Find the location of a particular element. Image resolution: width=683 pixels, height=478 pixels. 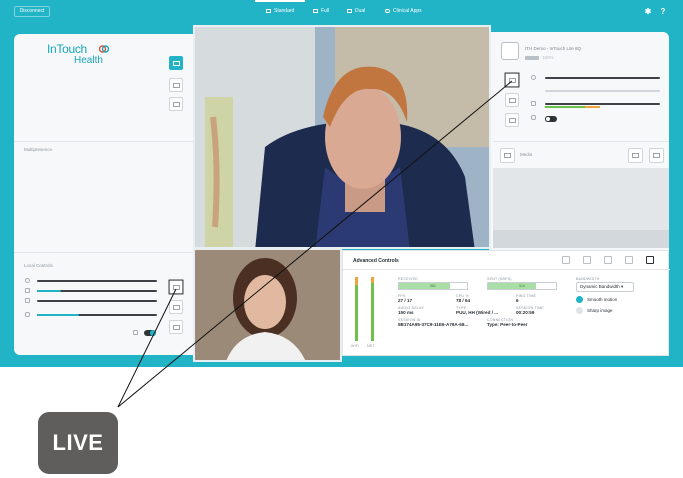

smooth-motion-radio is located at coordinates (579, 299).